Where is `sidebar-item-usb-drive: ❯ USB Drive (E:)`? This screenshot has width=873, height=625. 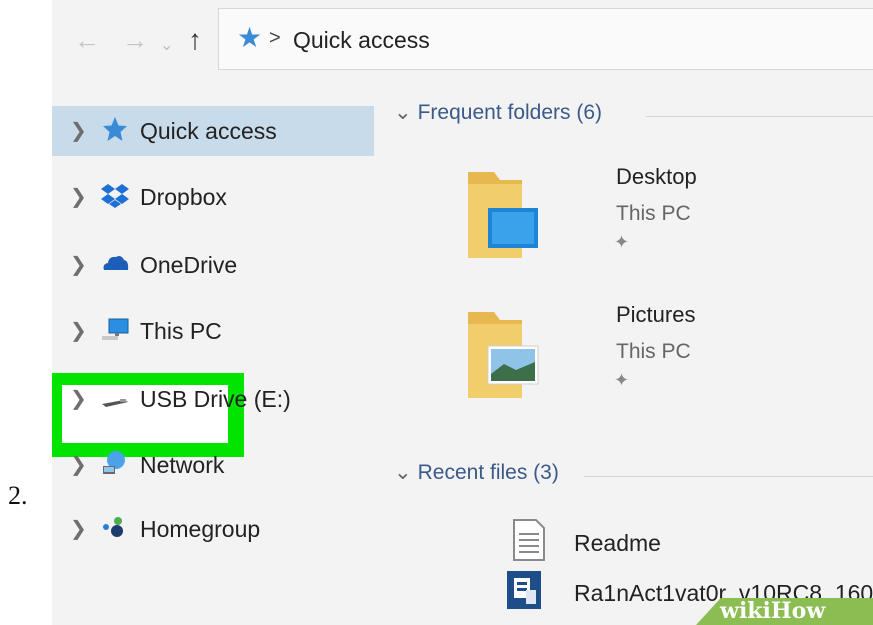
sidebar-item-usb-drive: ❯ USB Drive (E:) is located at coordinates (213, 399).